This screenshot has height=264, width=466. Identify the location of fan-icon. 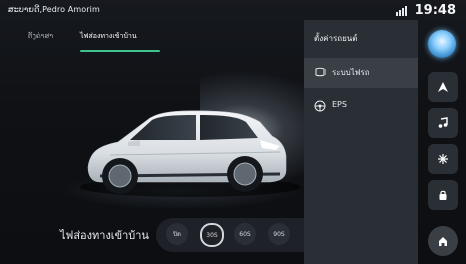
(443, 159).